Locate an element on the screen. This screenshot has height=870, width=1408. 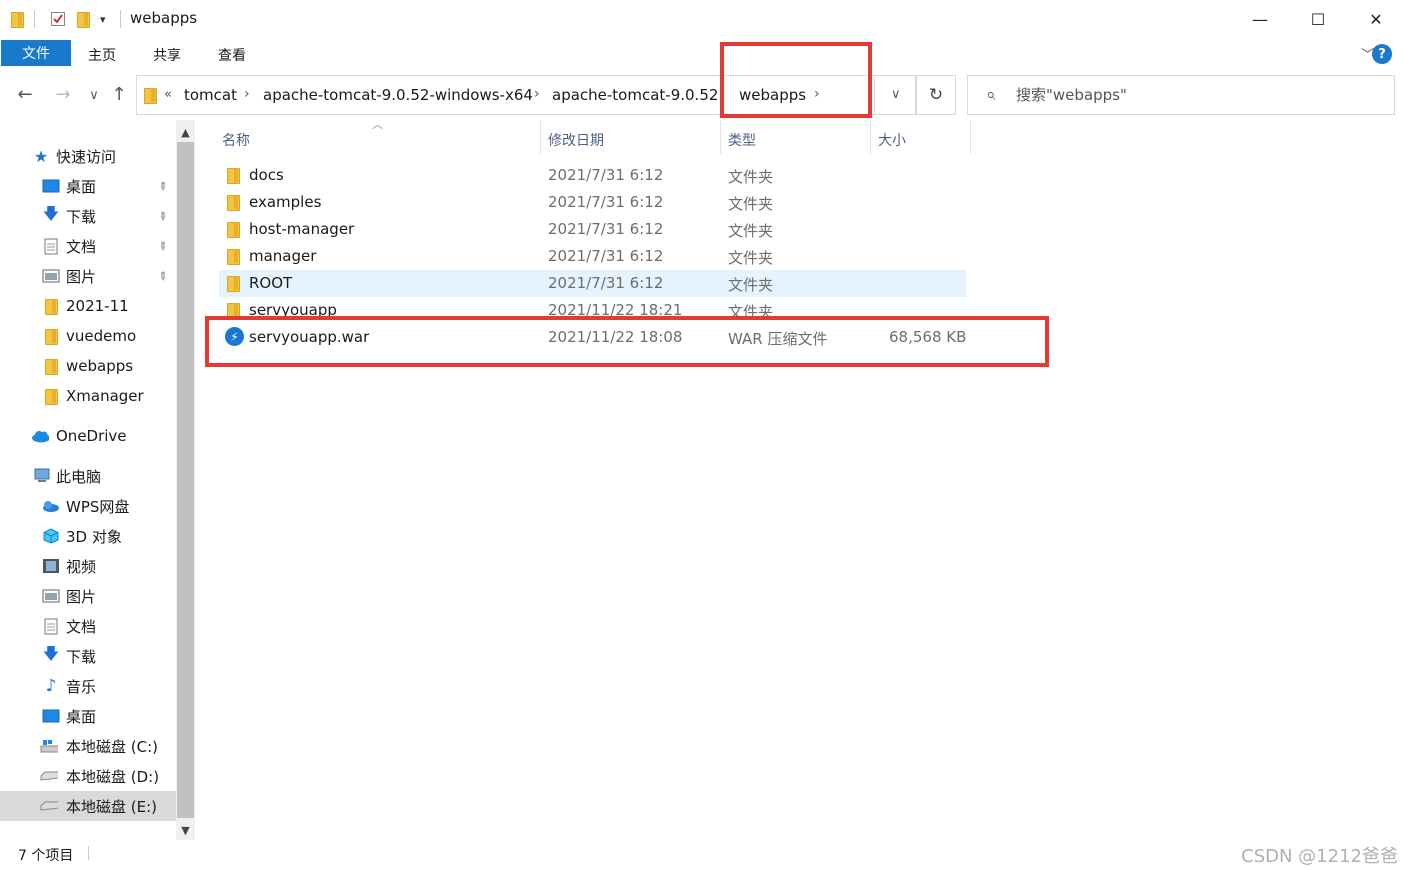
up-button: ↑ is located at coordinates (119, 94).